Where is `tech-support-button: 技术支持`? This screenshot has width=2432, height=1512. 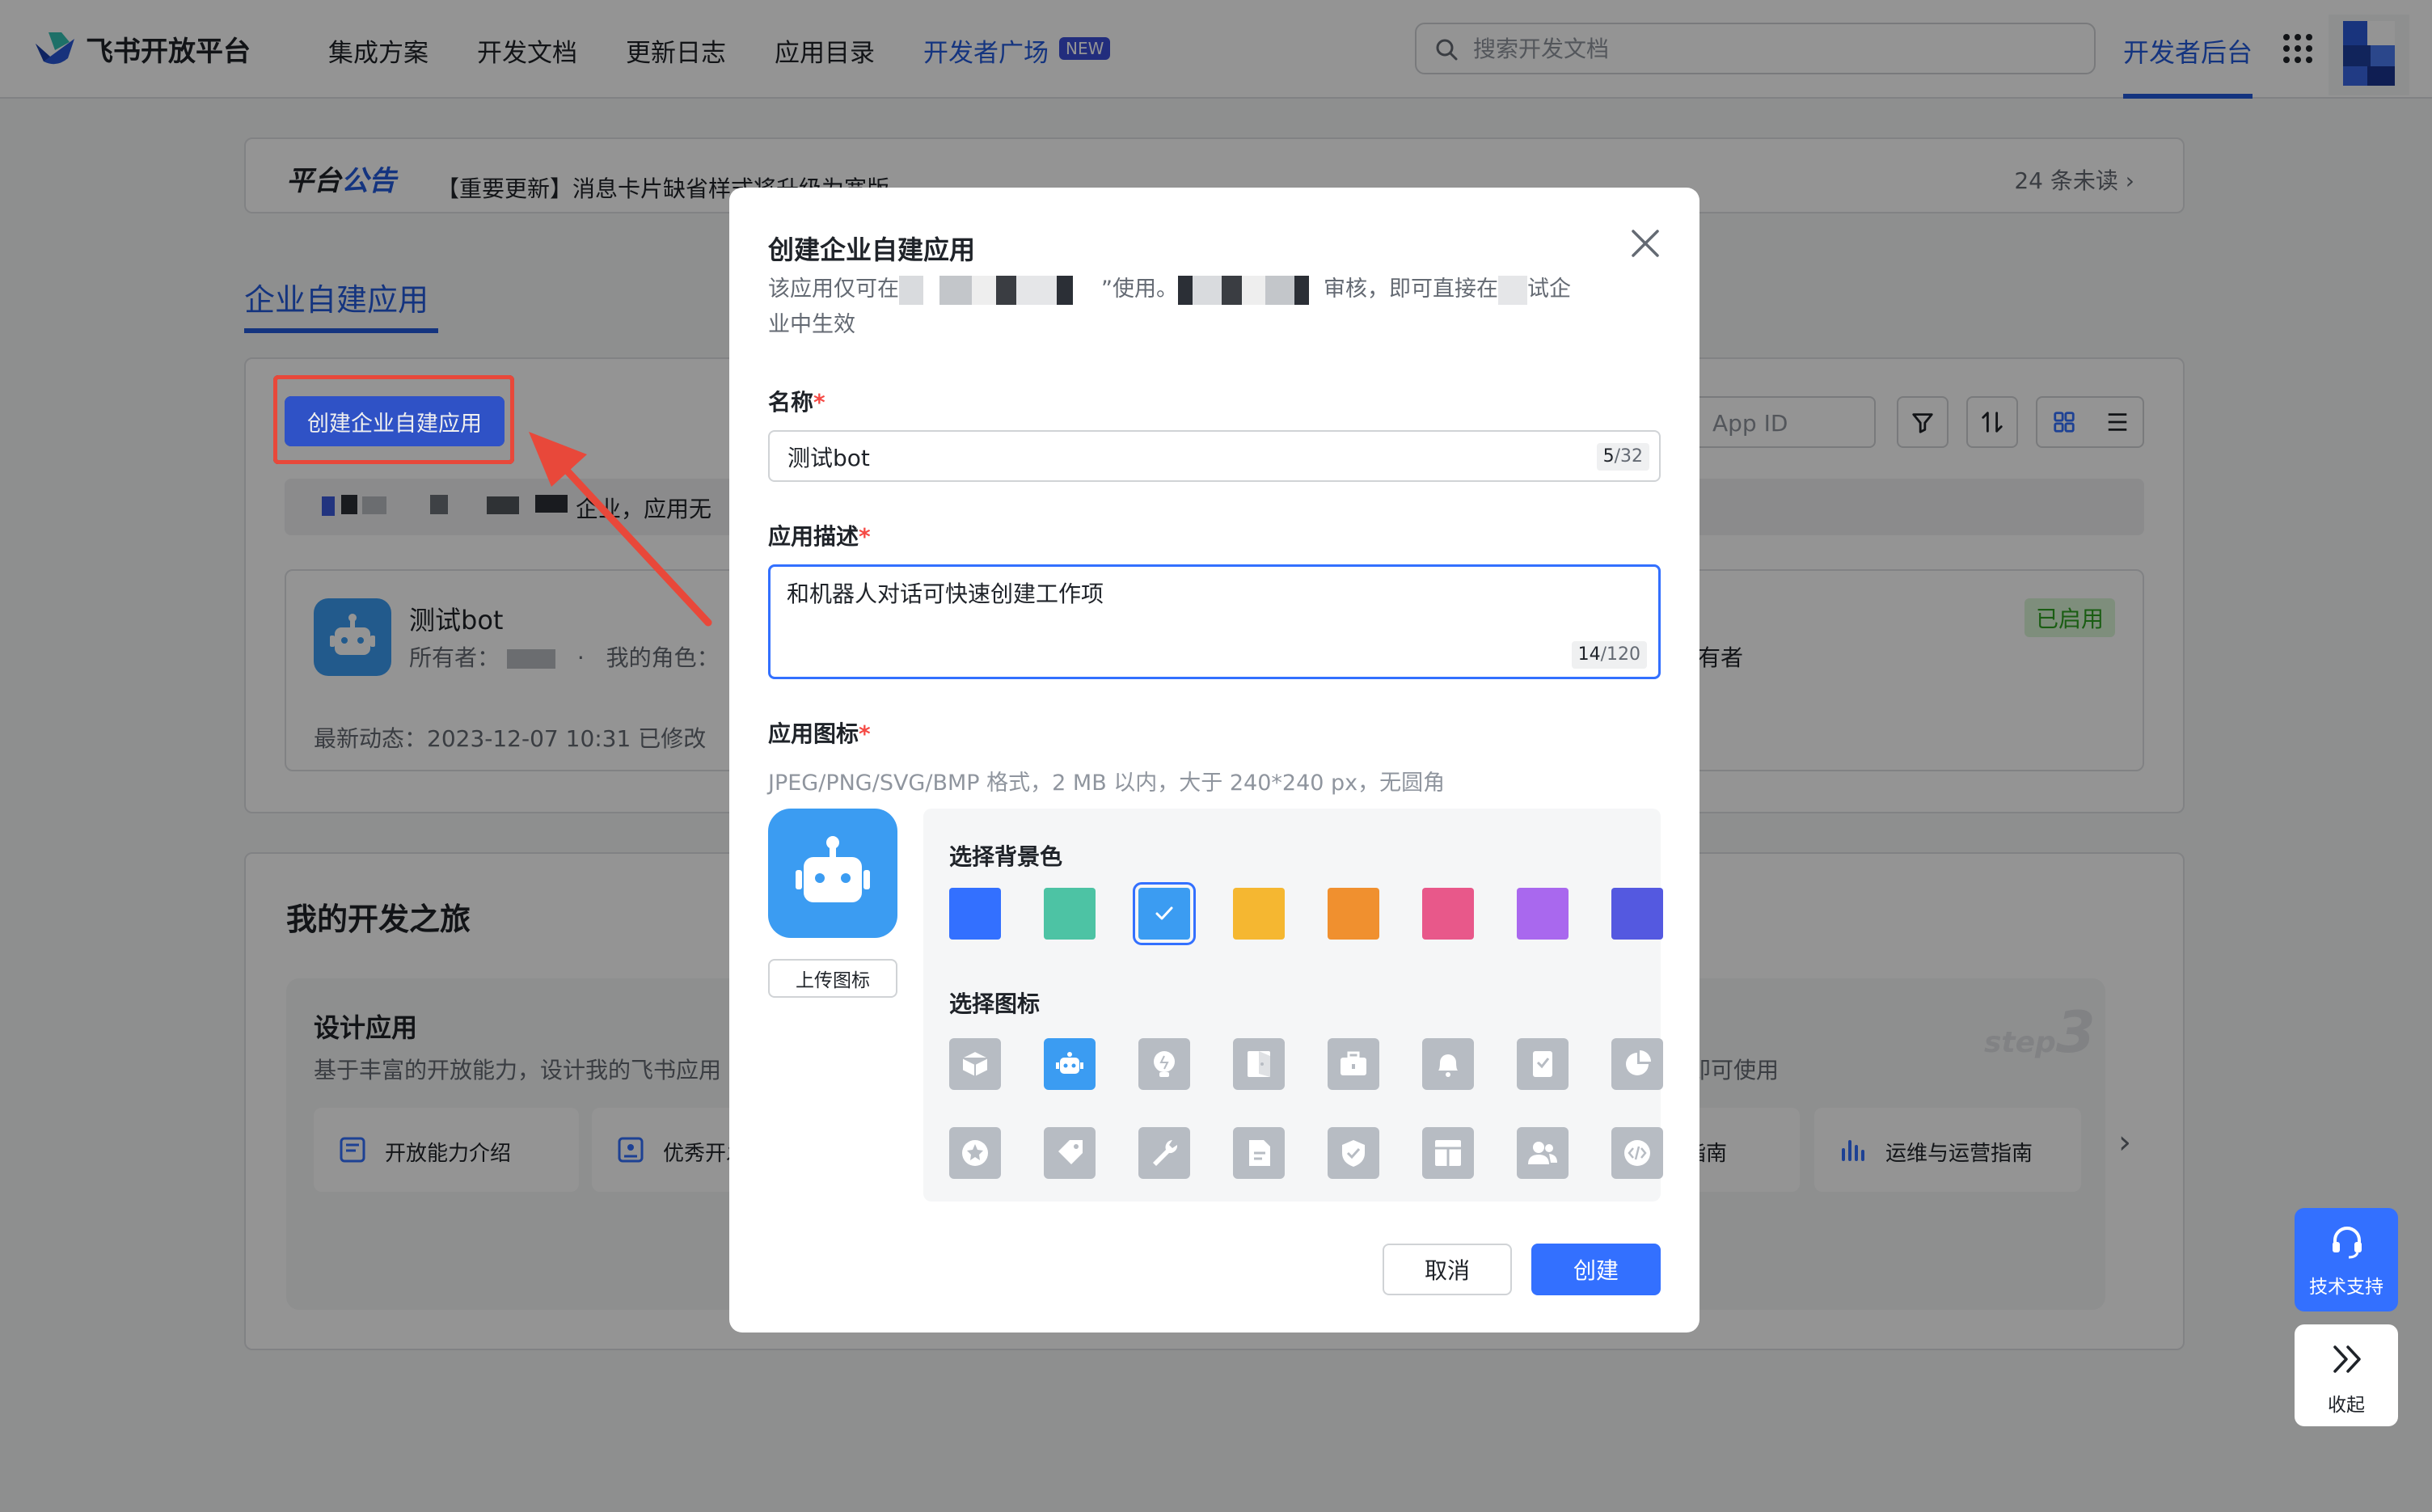
tech-support-button: 技术支持 is located at coordinates (2346, 1259).